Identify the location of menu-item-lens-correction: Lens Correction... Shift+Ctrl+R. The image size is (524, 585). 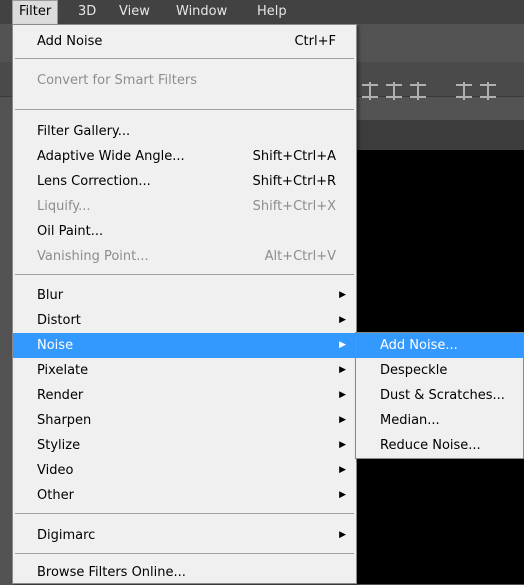
(184, 181).